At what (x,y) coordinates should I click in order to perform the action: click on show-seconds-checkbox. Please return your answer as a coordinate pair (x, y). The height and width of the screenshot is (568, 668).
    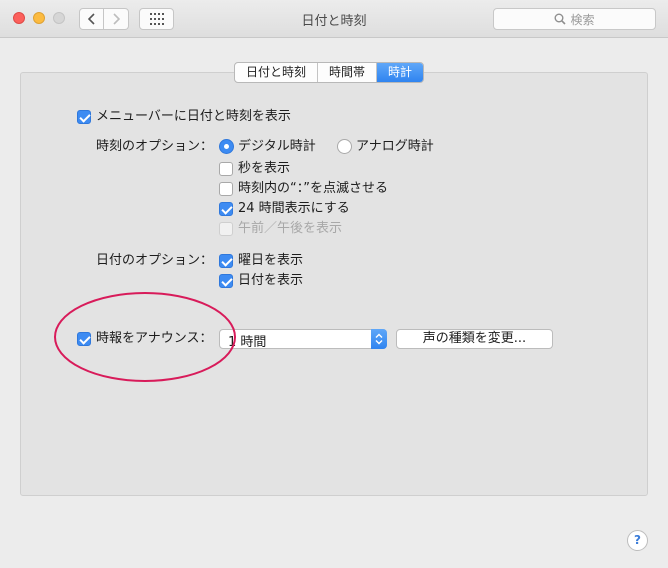
    Looking at the image, I should click on (226, 169).